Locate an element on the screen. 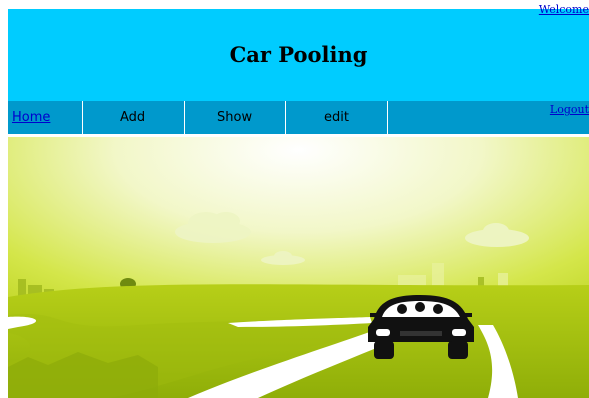  page-title: Car Pooling is located at coordinates (298, 54).